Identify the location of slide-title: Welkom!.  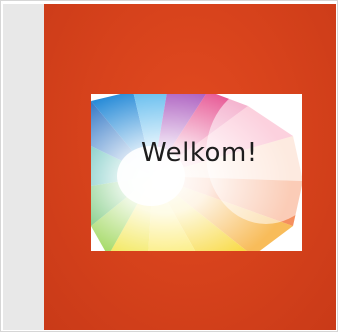
(199, 153).